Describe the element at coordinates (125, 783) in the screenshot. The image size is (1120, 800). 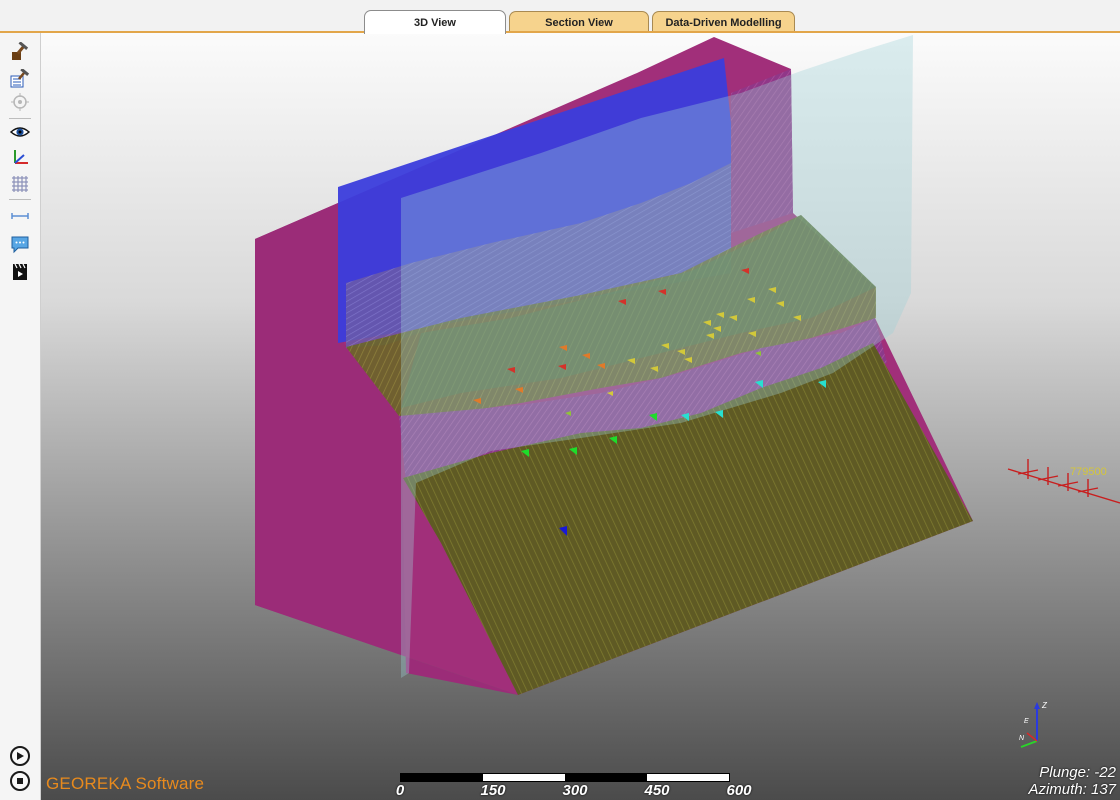
I see `brand-label: GEOREKA Software` at that location.